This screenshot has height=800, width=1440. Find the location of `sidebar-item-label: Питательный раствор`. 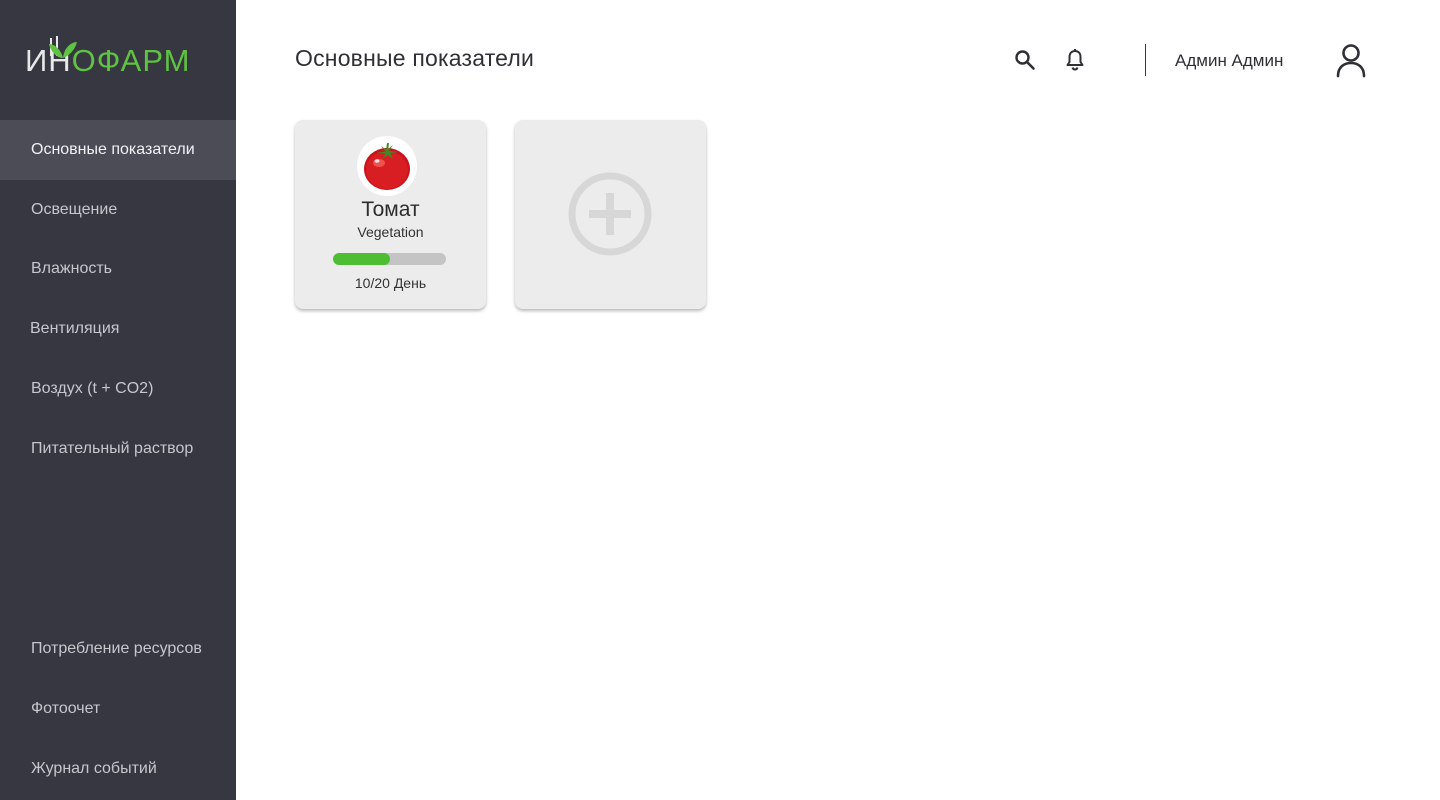

sidebar-item-label: Питательный раствор is located at coordinates (112, 448).